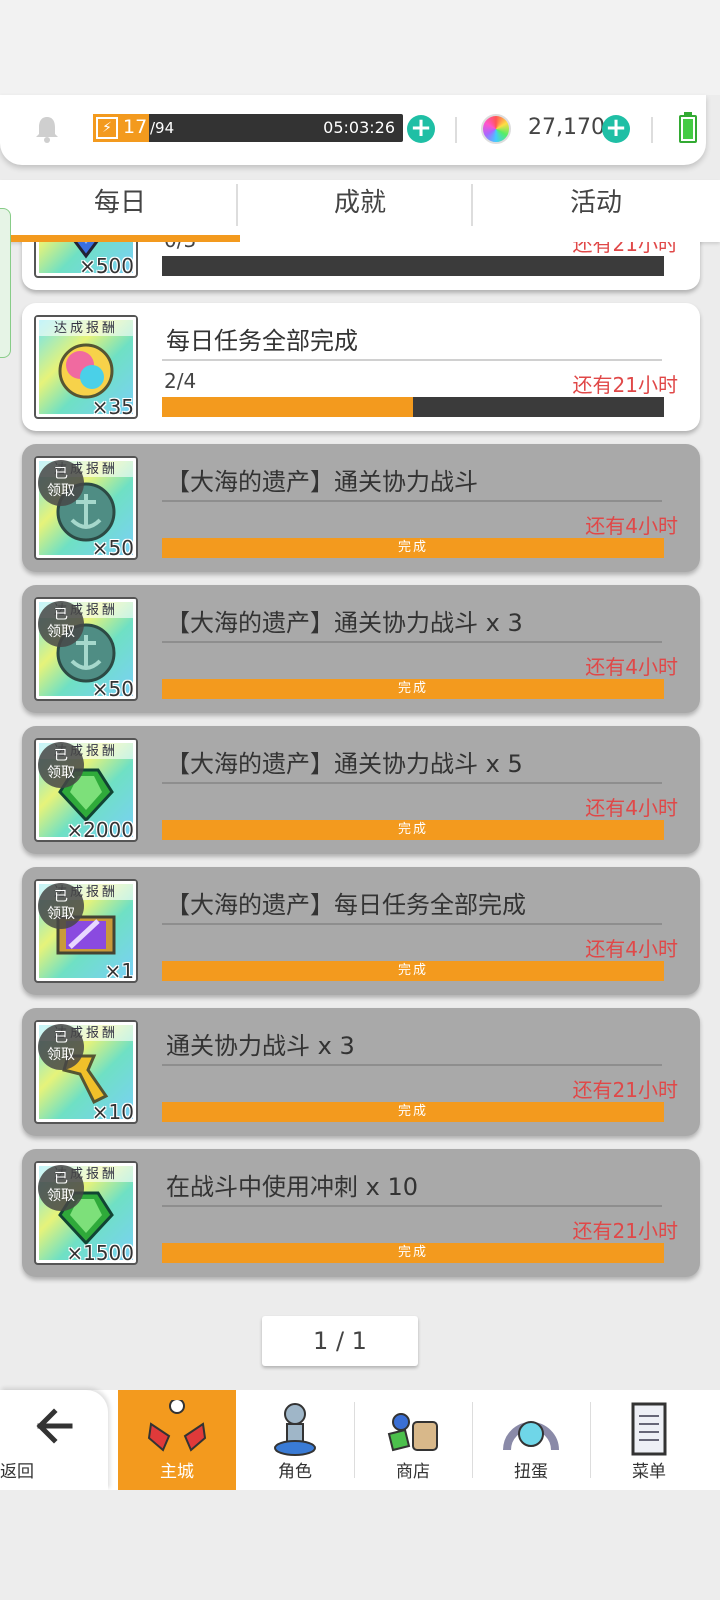  Describe the element at coordinates (112, 407) in the screenshot. I see `reward-quantity: ×35` at that location.